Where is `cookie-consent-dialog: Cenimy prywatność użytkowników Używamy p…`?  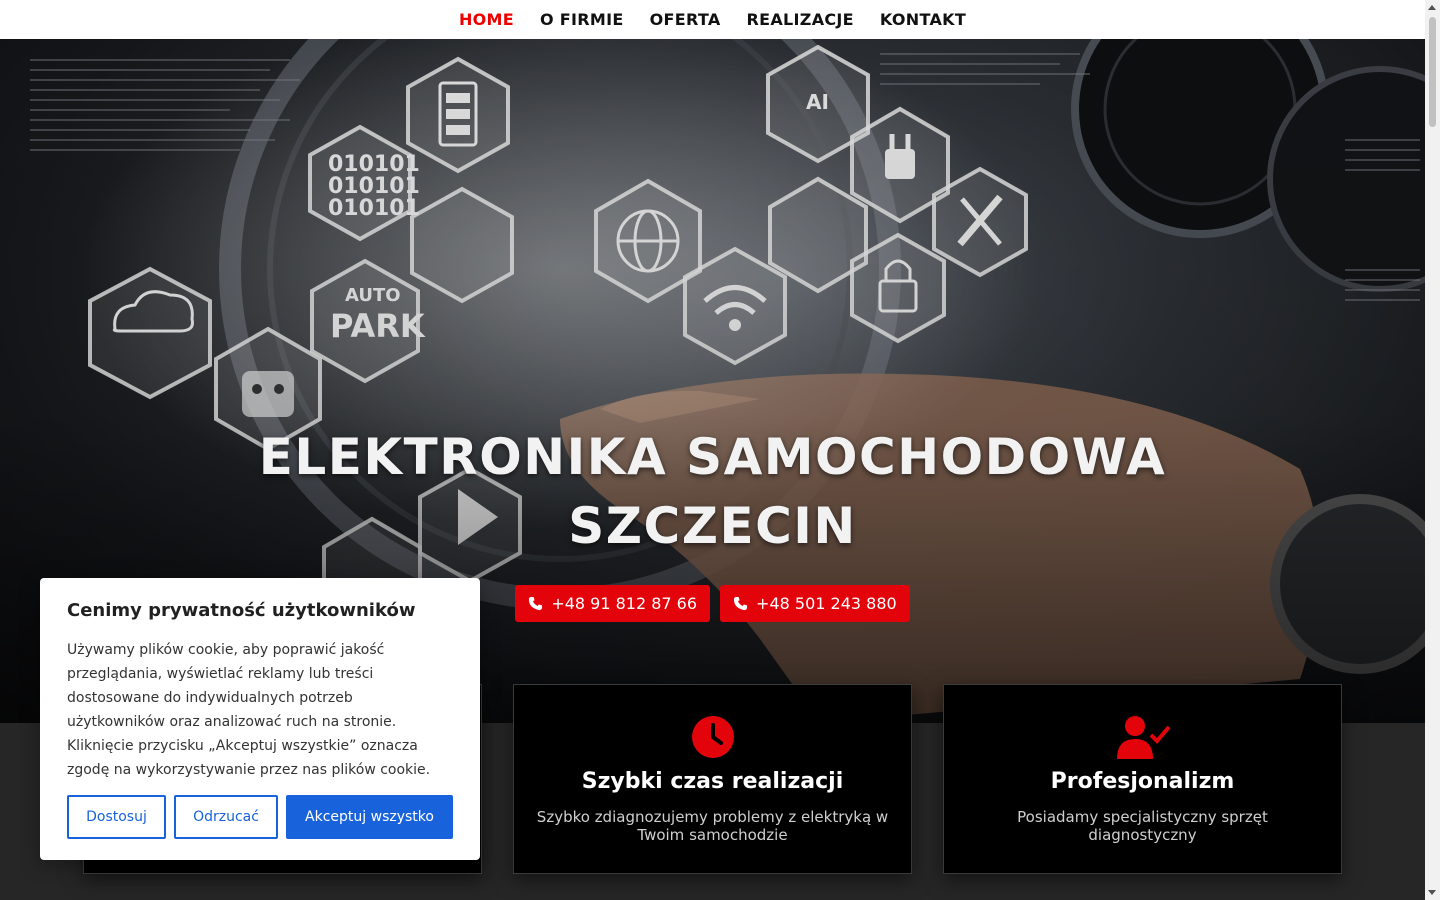 cookie-consent-dialog: Cenimy prywatność użytkowników Używamy p… is located at coordinates (260, 719).